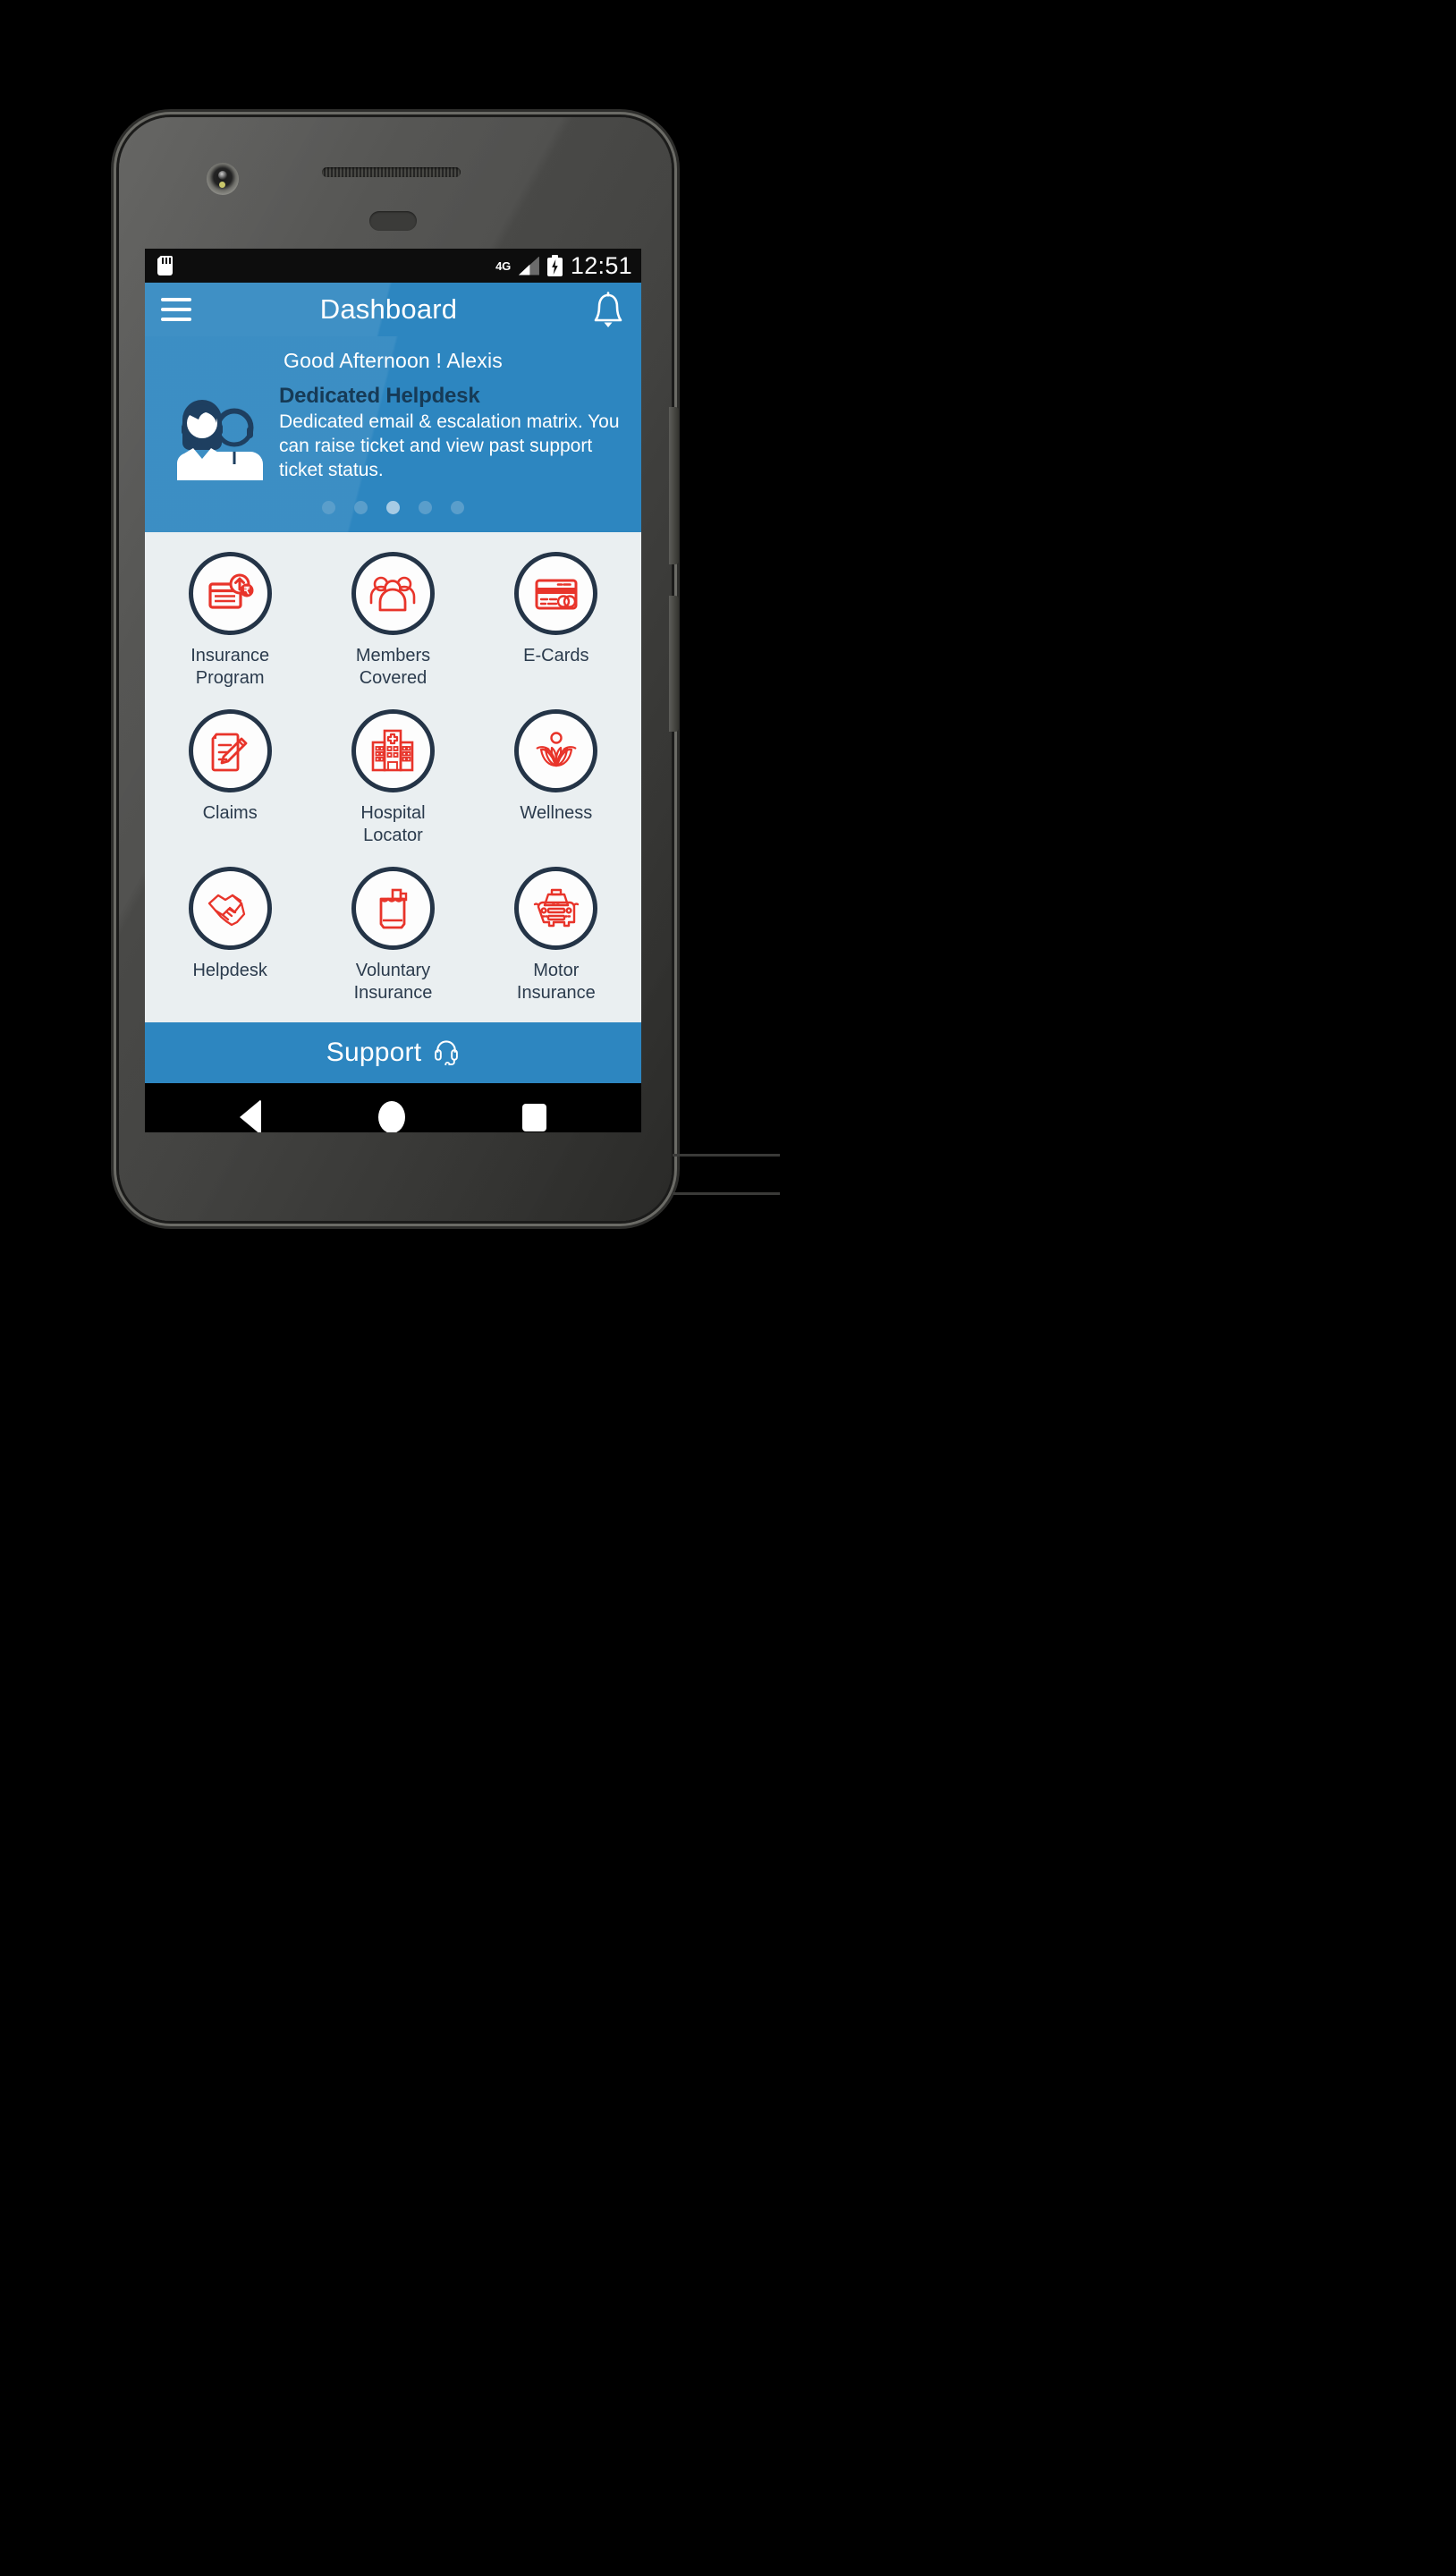 The height and width of the screenshot is (2576, 1456). I want to click on insurance-program-icon: ₹, so click(230, 593).